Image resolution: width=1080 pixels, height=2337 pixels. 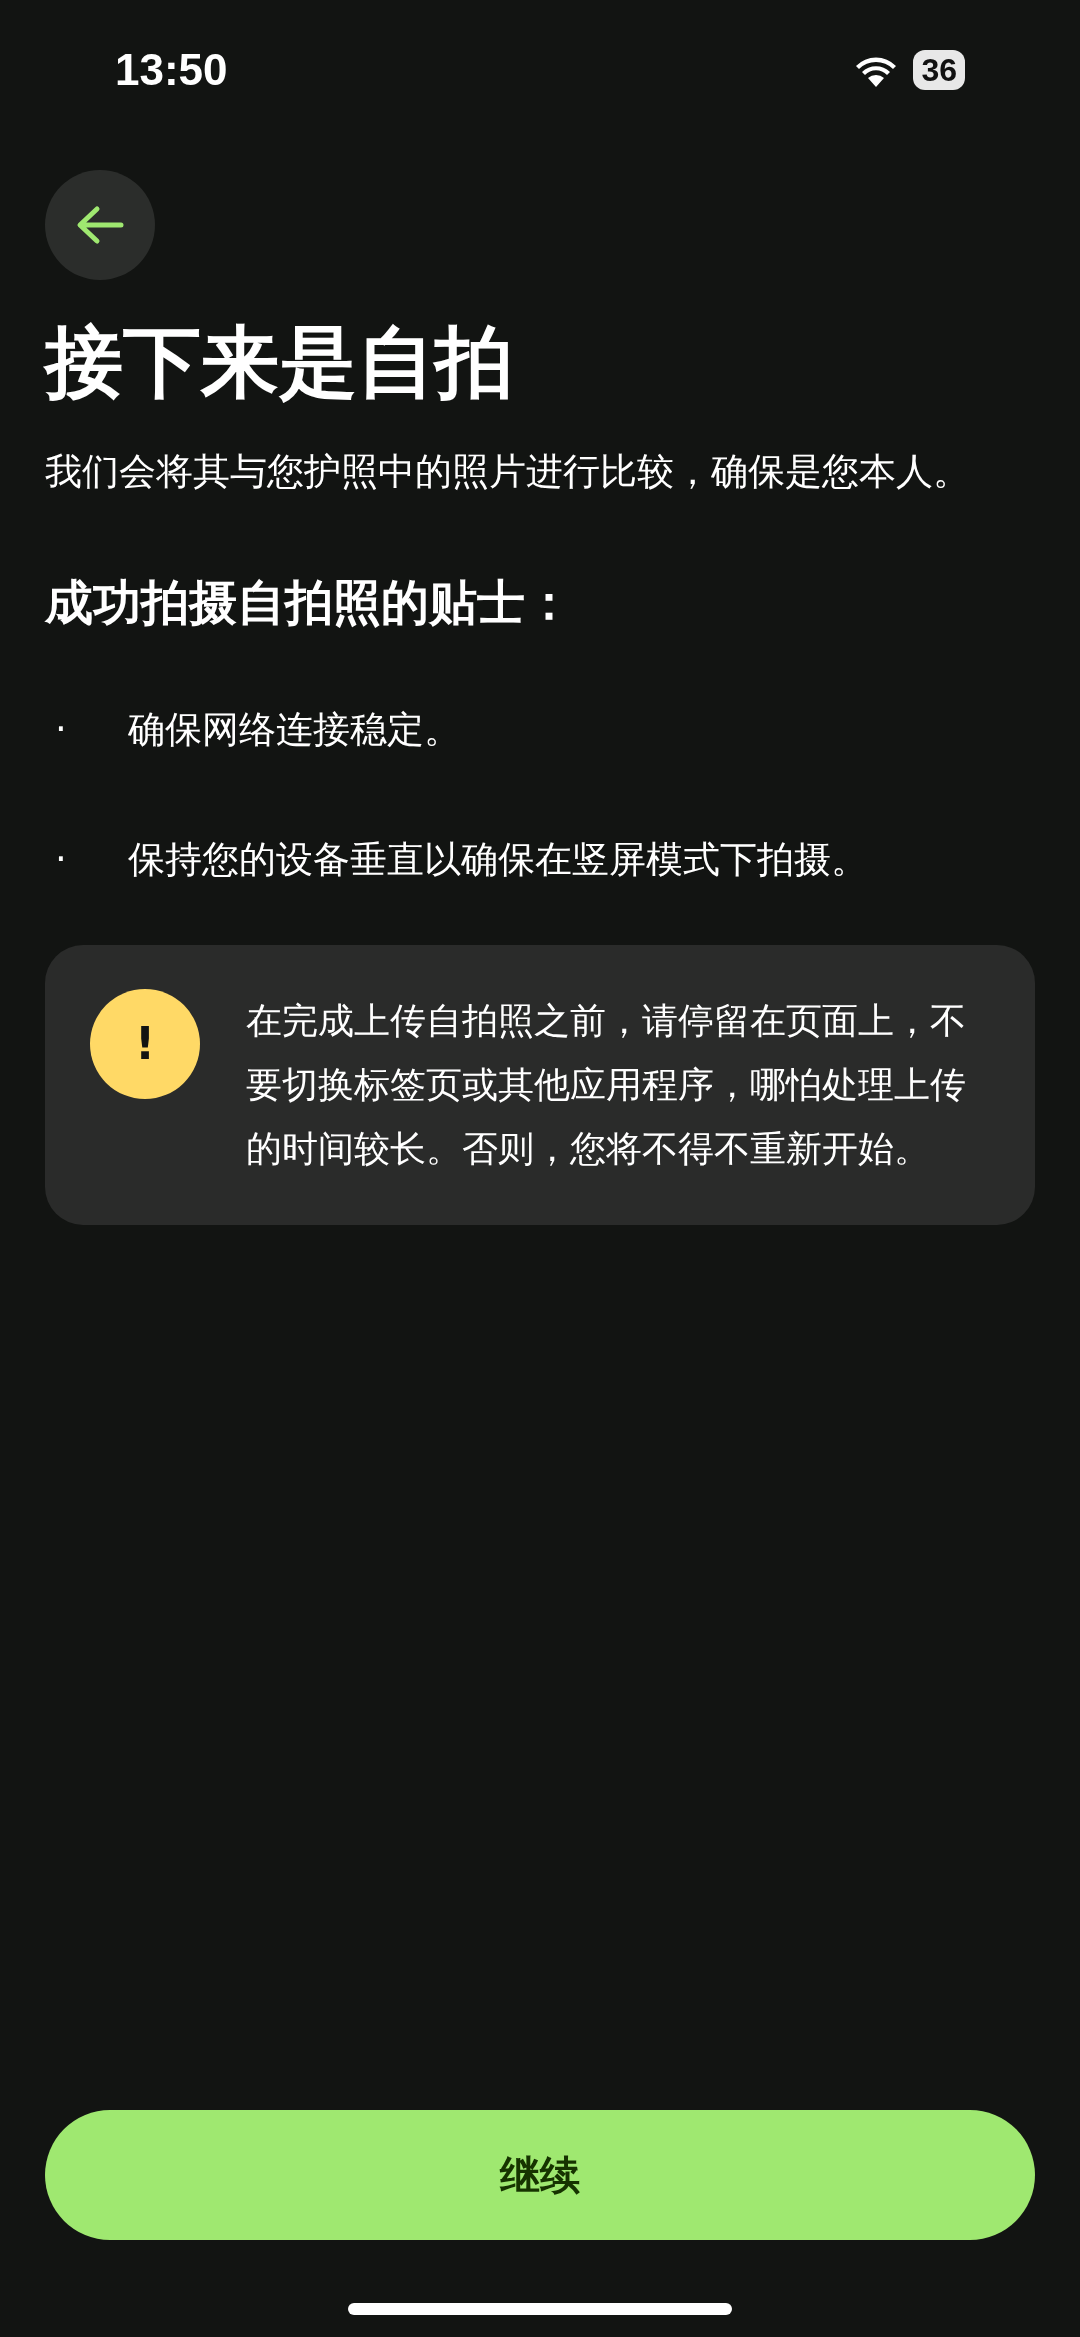 I want to click on tips-heading: 成功拍摄自拍照的贴士：, so click(x=309, y=602).